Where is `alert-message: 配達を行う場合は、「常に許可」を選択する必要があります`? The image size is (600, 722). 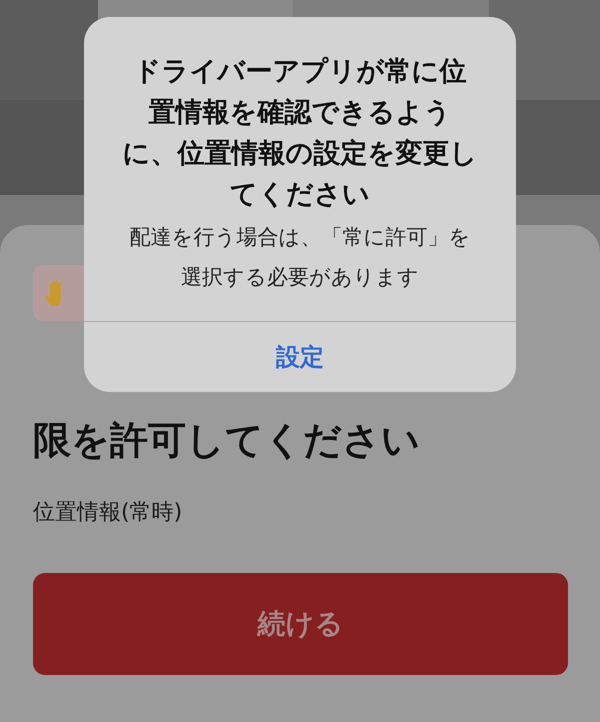 alert-message: 配達を行う場合は、「常に許可」を選択する必要があります is located at coordinates (300, 257).